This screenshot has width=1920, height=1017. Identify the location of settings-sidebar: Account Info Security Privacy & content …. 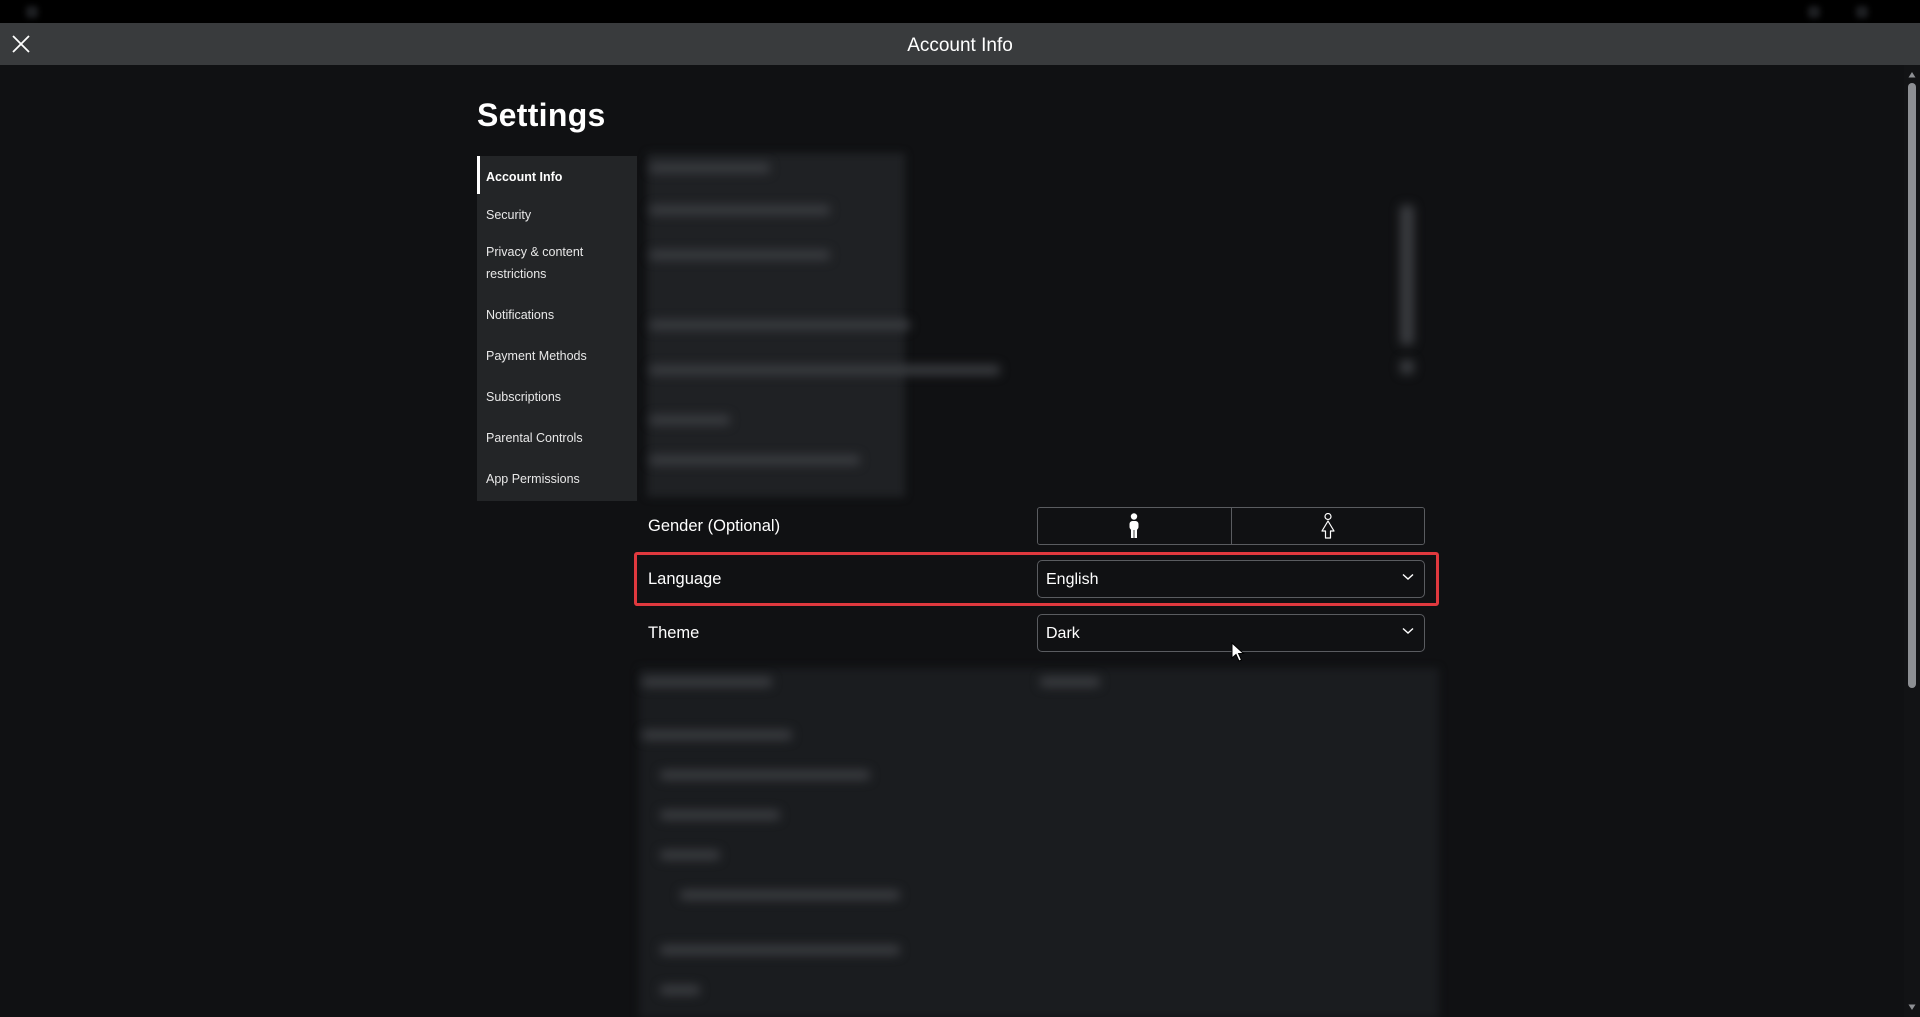
(557, 328).